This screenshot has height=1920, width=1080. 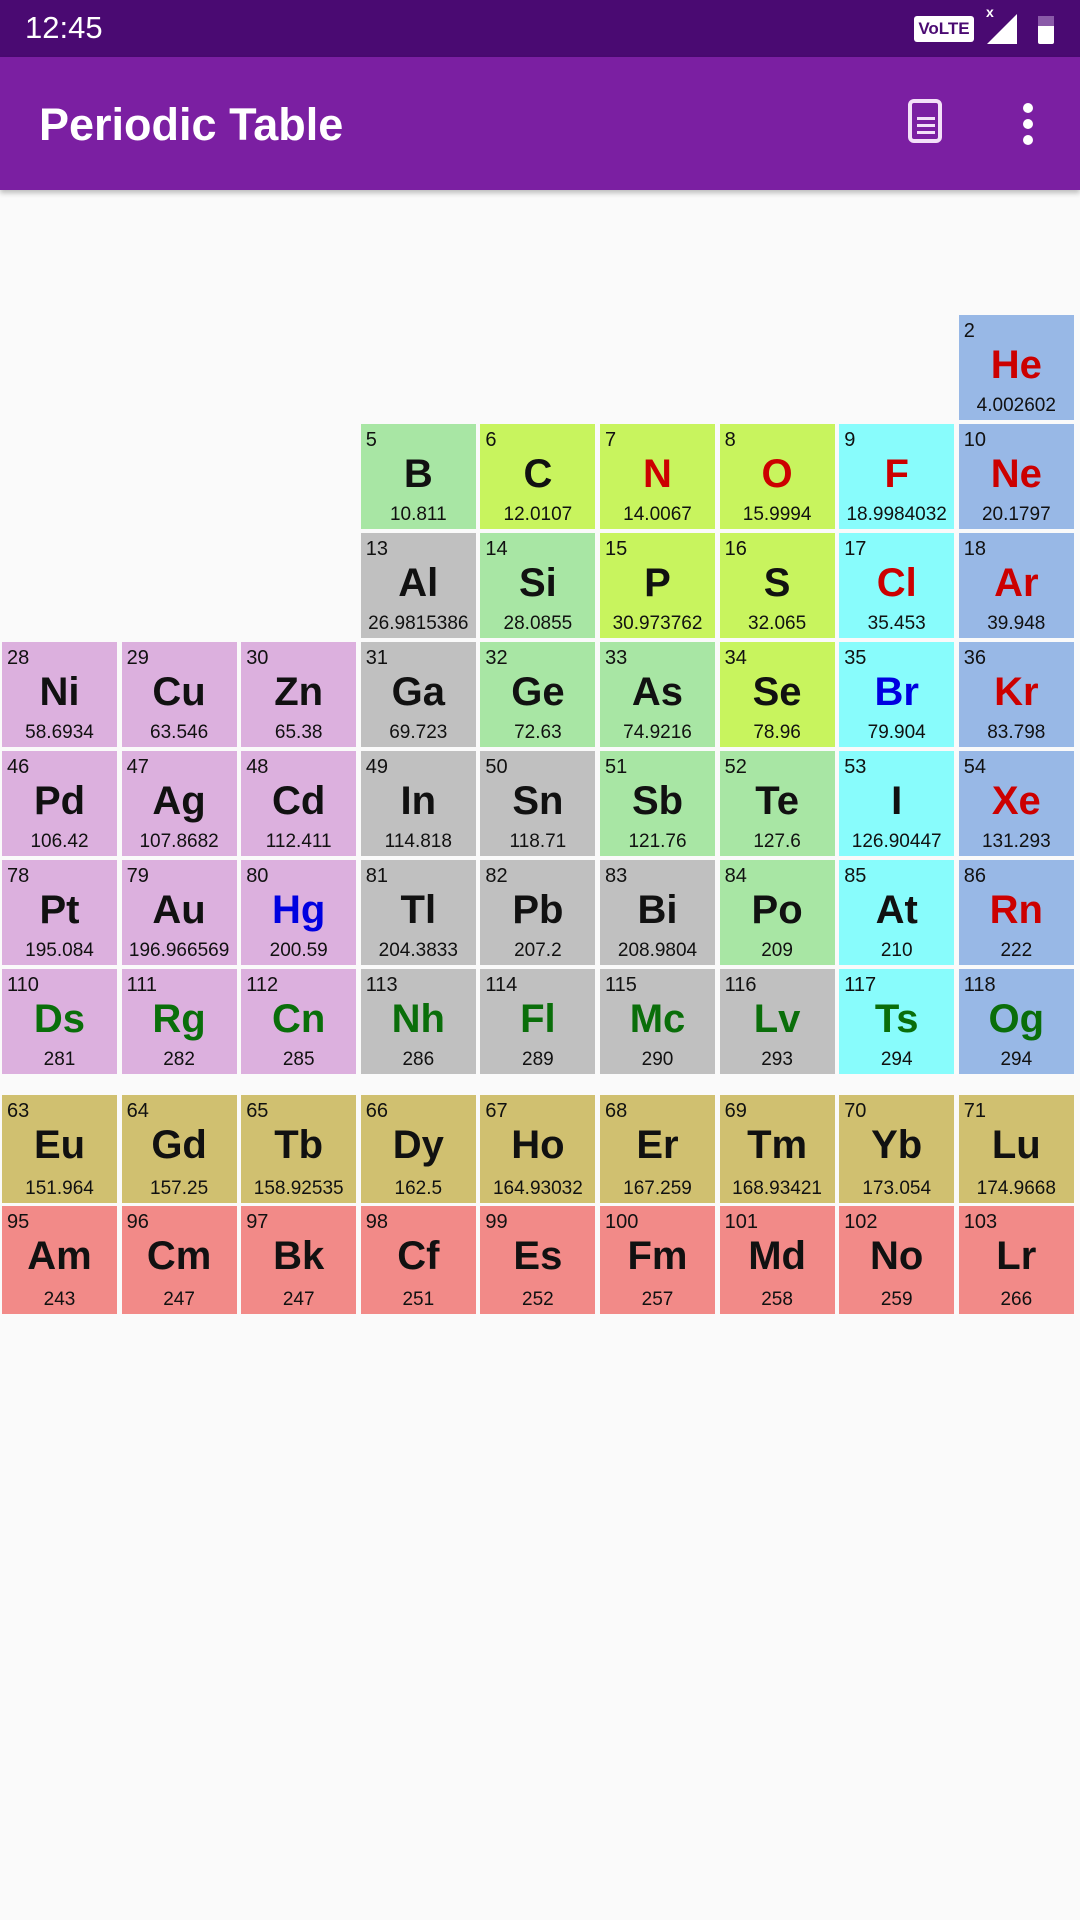 I want to click on element-symbol: Lv, so click(x=777, y=1019).